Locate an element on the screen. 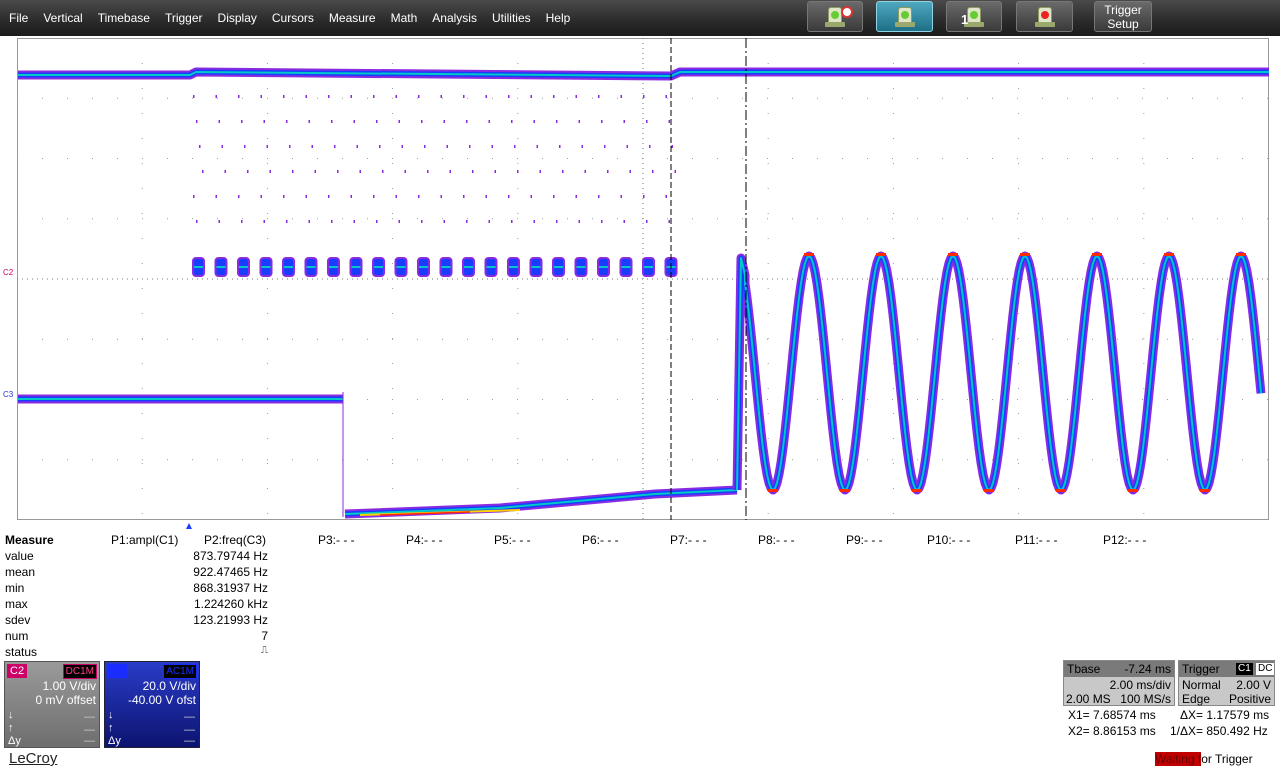 This screenshot has height=768, width=1280. param-p1: P1:ampl(C1) is located at coordinates (144, 540).